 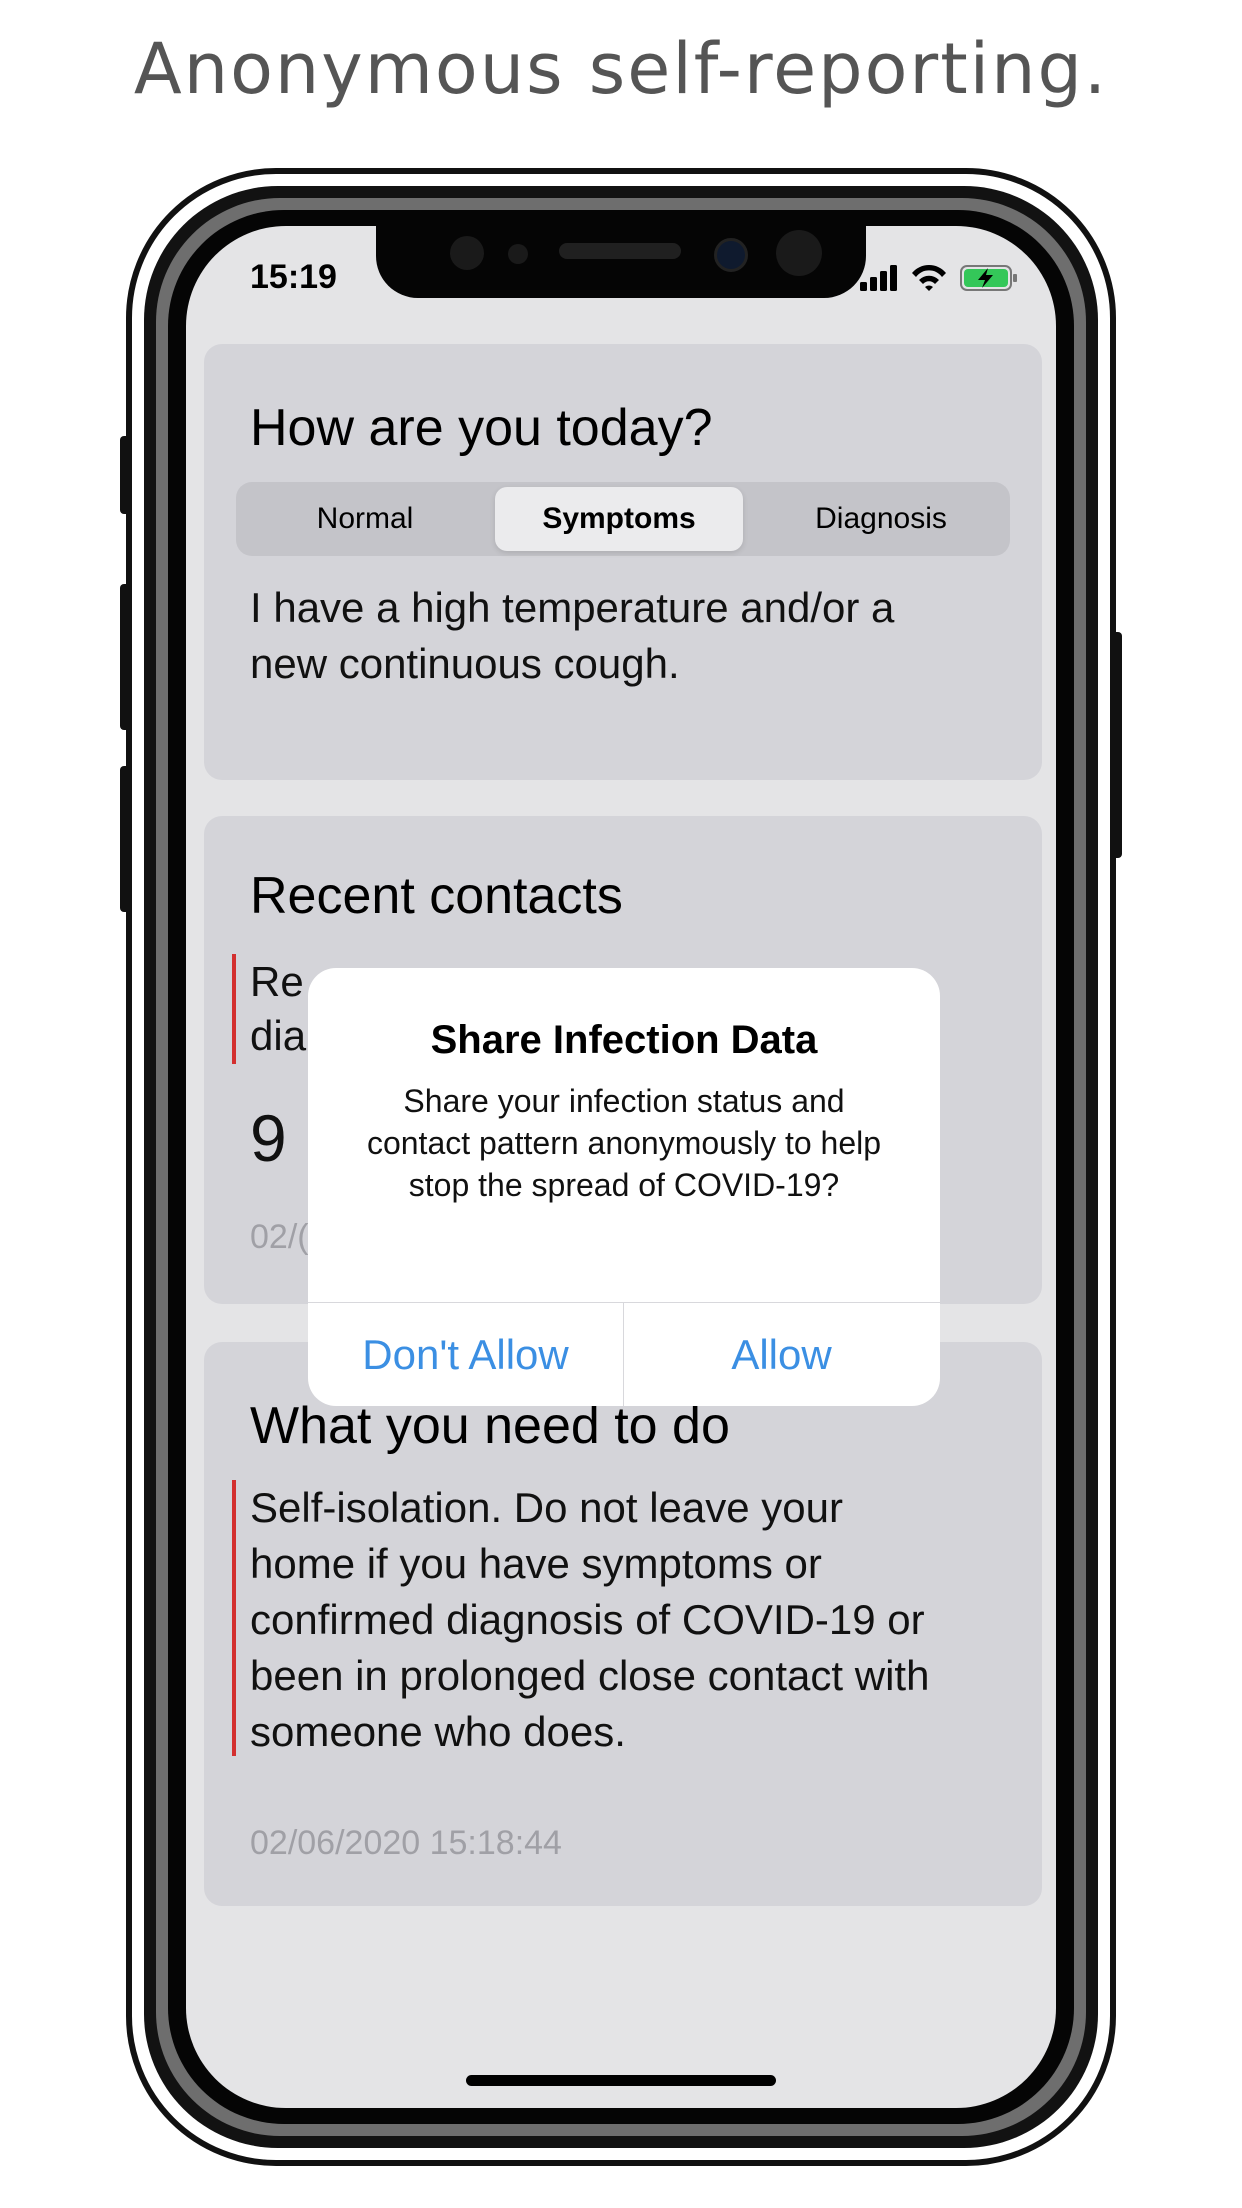 What do you see at coordinates (467, 253) in the screenshot?
I see `sensor-icon` at bounding box center [467, 253].